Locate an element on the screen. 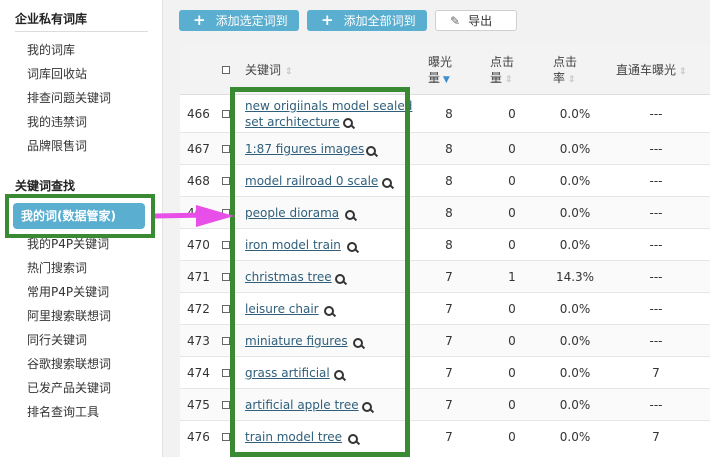  sidebar-item-ali-suggest: 阿里搜索联想词 is located at coordinates (69, 315).